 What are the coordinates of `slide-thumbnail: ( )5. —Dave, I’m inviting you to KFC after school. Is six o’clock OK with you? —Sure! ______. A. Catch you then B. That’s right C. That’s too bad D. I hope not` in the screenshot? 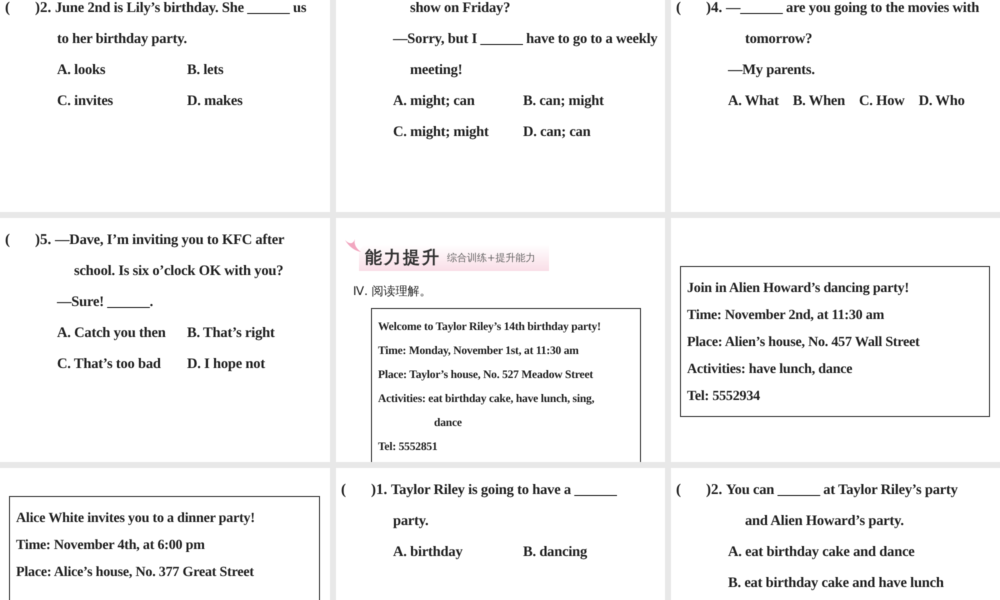 It's located at (165, 340).